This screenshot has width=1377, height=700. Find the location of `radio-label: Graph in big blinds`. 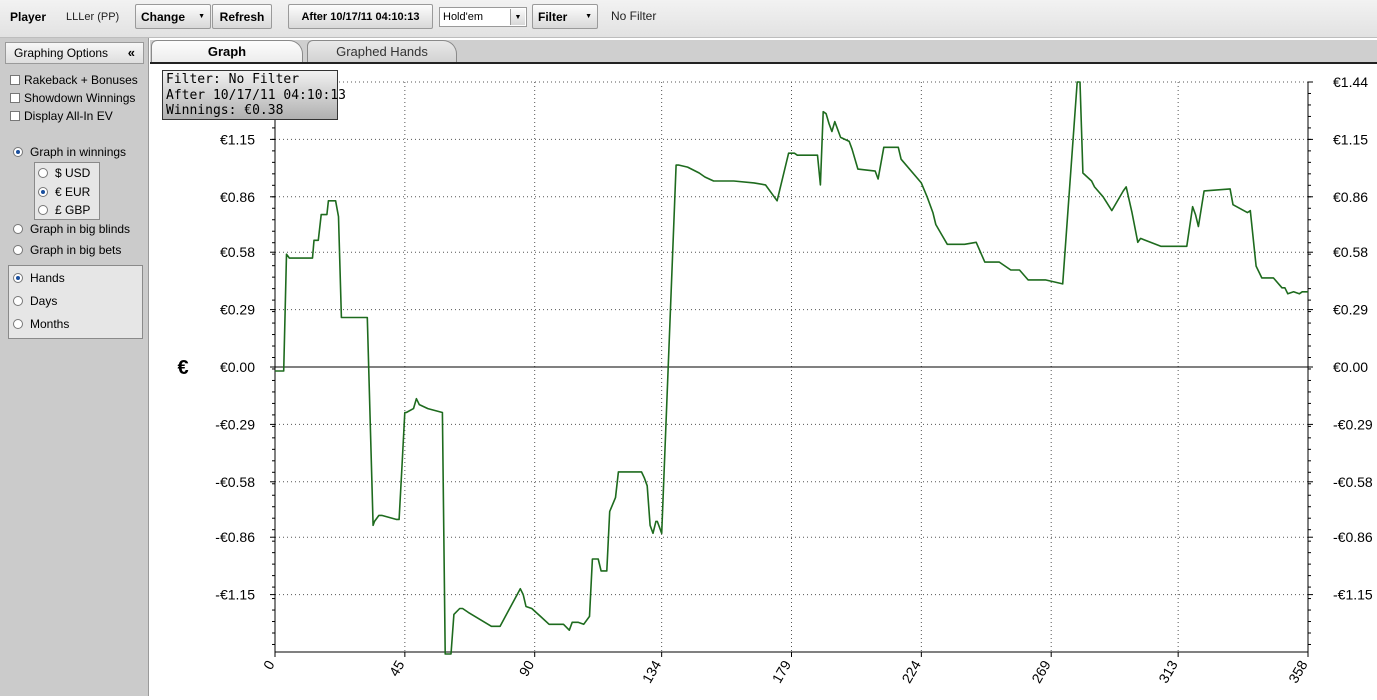

radio-label: Graph in big blinds is located at coordinates (80, 229).